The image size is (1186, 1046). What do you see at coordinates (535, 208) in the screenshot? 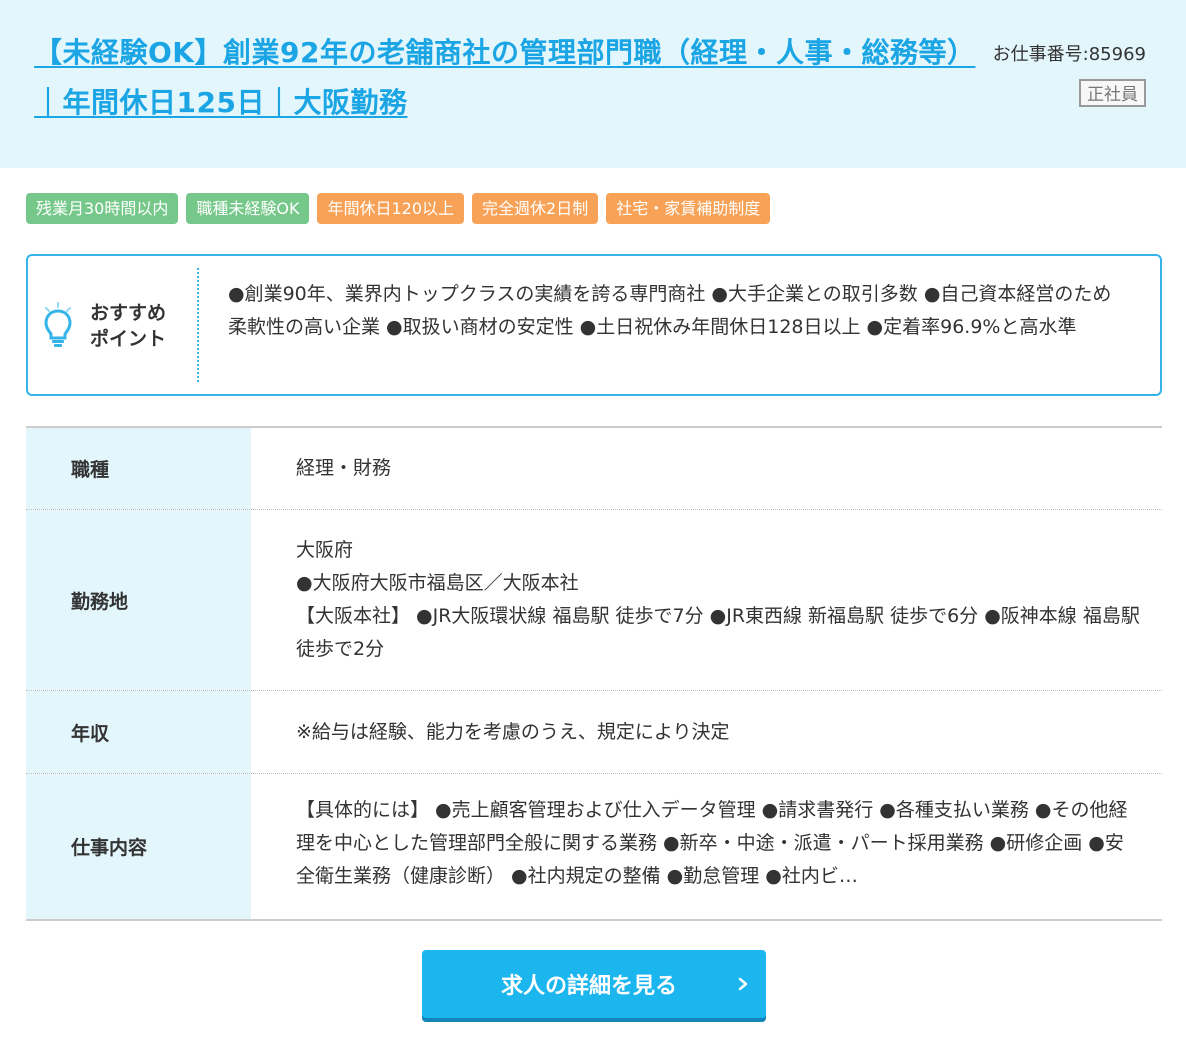
I see `tag-two-day-weekend: 完全週休2日制` at bounding box center [535, 208].